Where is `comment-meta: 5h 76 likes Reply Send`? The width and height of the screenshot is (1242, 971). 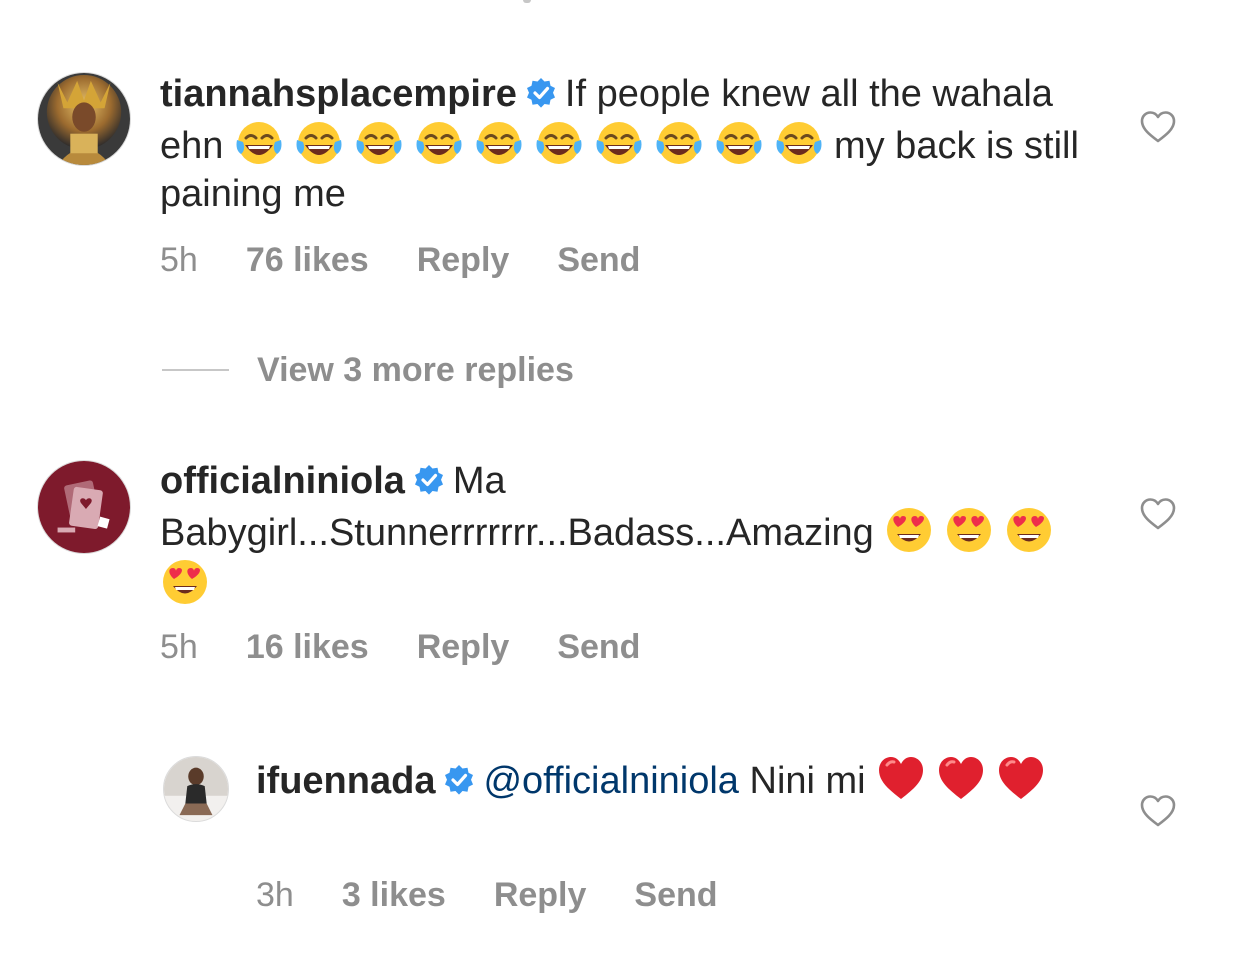 comment-meta: 5h 76 likes Reply Send is located at coordinates (424, 260).